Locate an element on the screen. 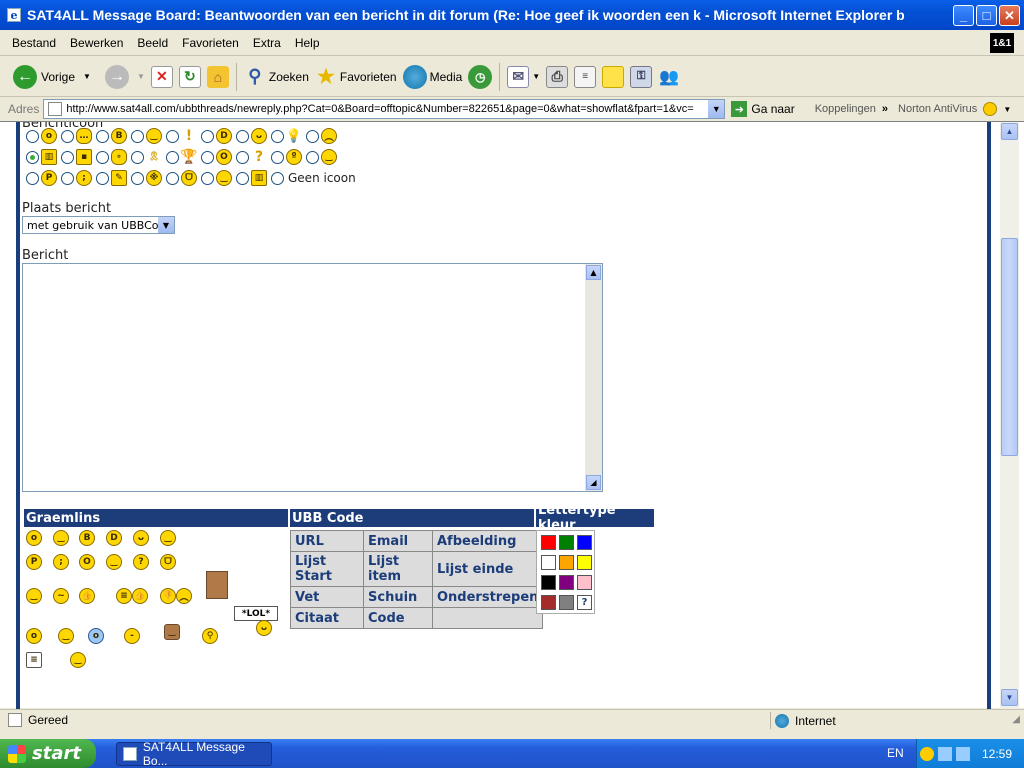  ubb-list-end-button: Lijst einde is located at coordinates (487, 569).